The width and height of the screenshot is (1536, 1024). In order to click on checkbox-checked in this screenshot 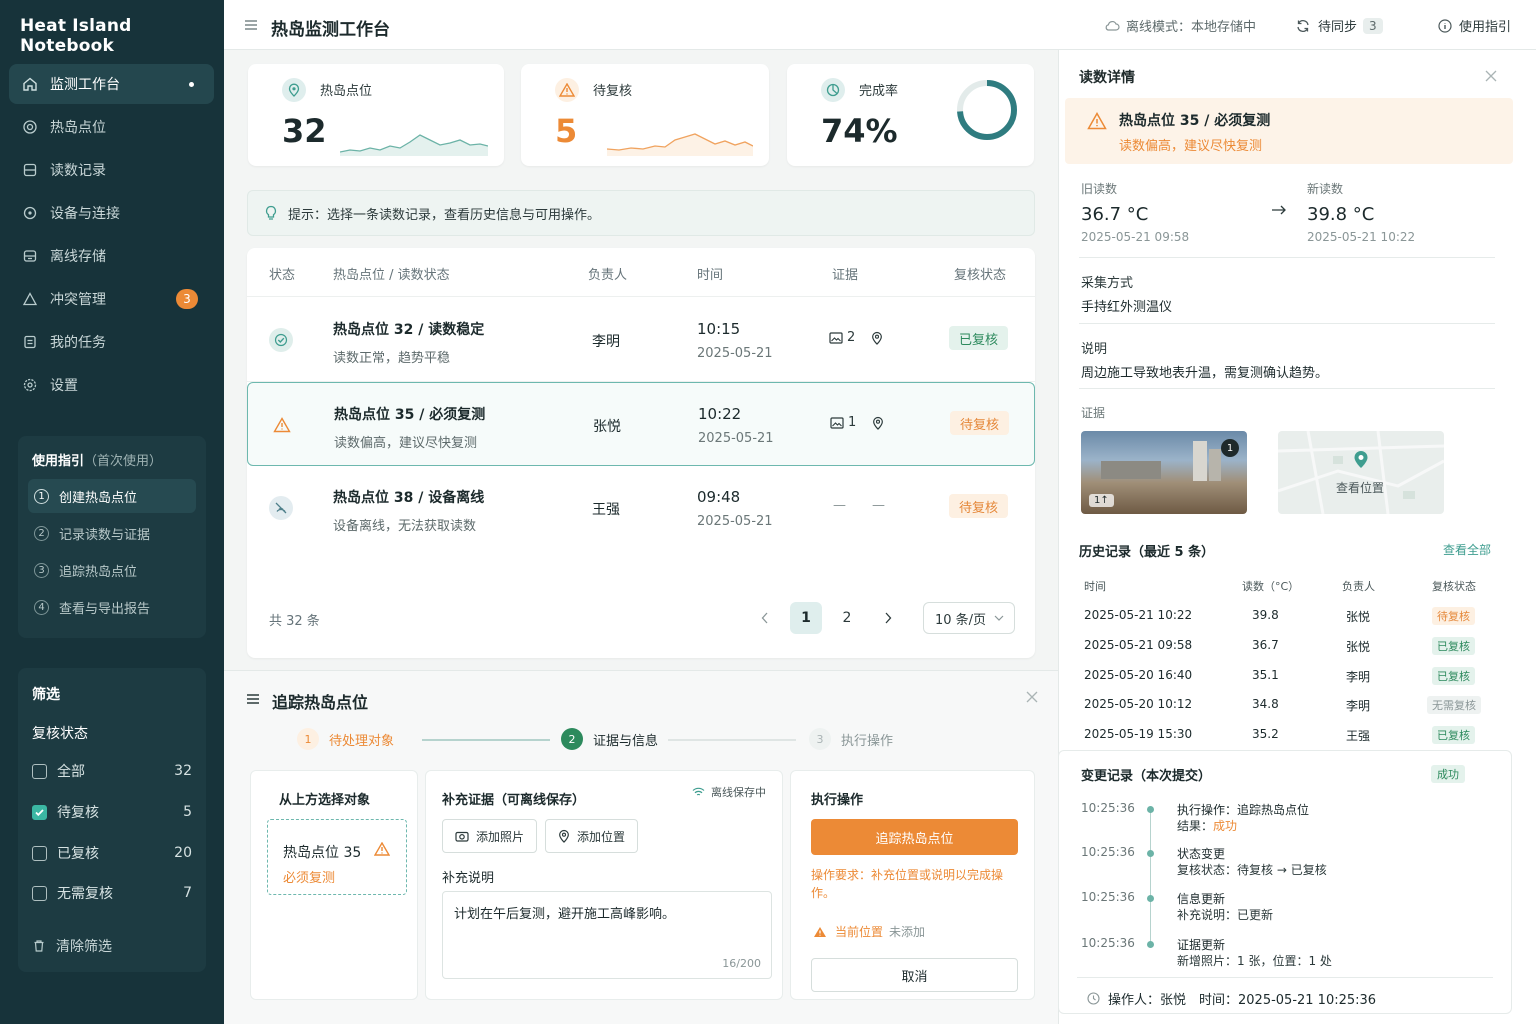, I will do `click(39, 812)`.